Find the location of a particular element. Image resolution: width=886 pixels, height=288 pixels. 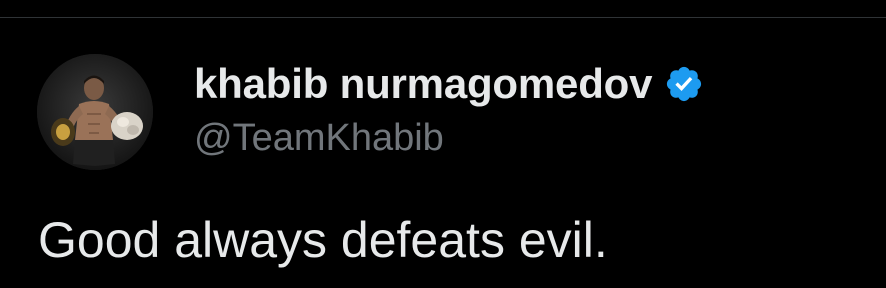

author-display-name: khabib nurmagomedov is located at coordinates (423, 84).